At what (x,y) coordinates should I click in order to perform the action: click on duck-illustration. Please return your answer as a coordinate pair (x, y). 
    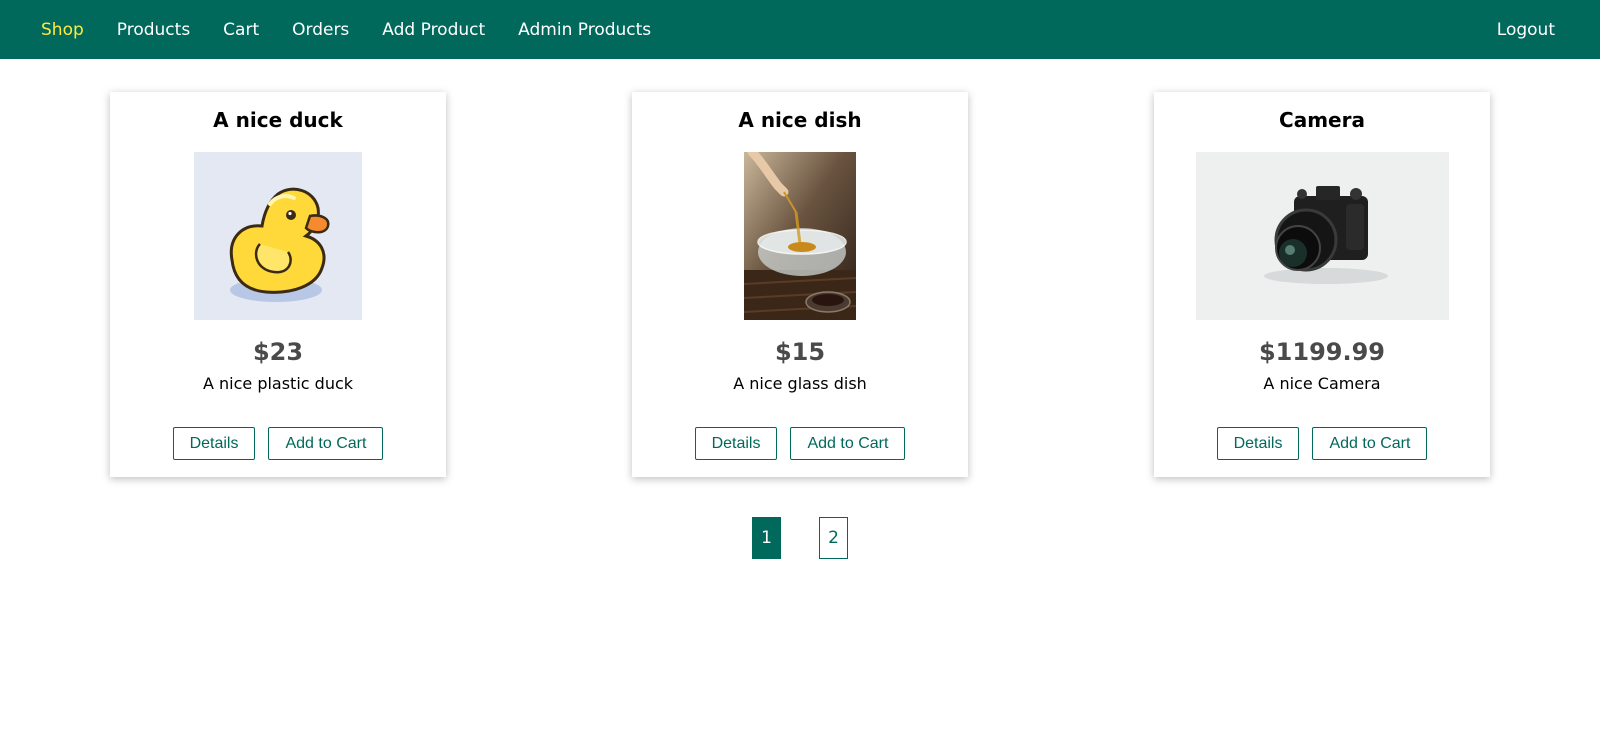
    Looking at the image, I should click on (278, 236).